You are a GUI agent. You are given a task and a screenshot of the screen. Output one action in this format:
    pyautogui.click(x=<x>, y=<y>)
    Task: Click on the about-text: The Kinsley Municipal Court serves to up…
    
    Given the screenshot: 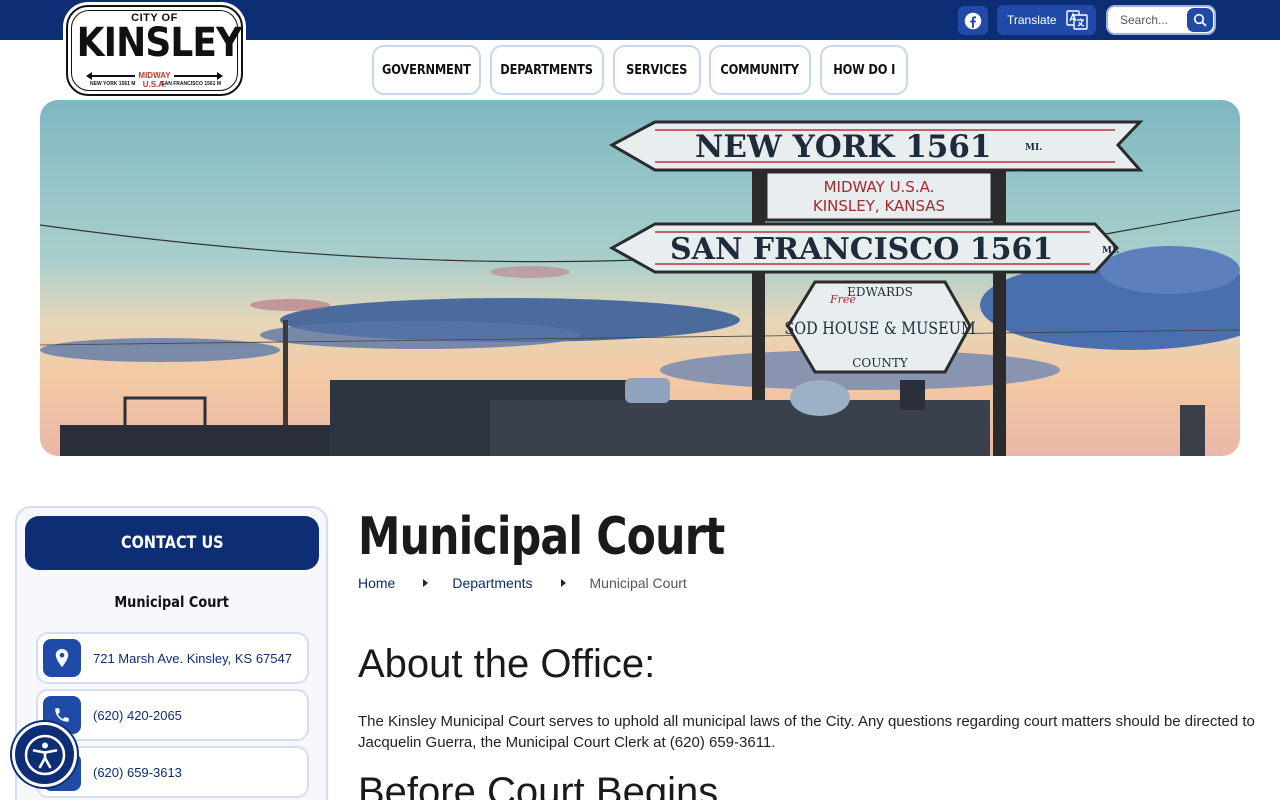 What is the action you would take?
    pyautogui.click(x=806, y=732)
    